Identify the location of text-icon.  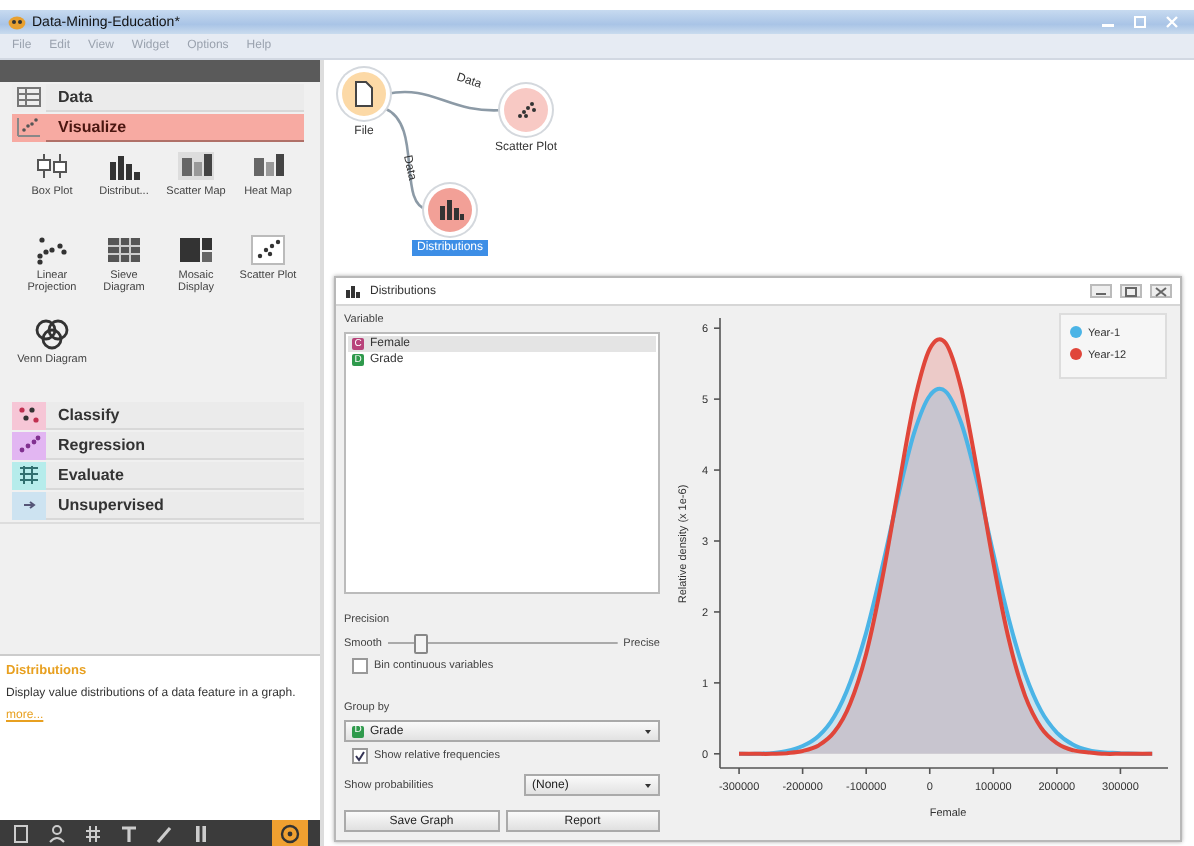
(129, 833).